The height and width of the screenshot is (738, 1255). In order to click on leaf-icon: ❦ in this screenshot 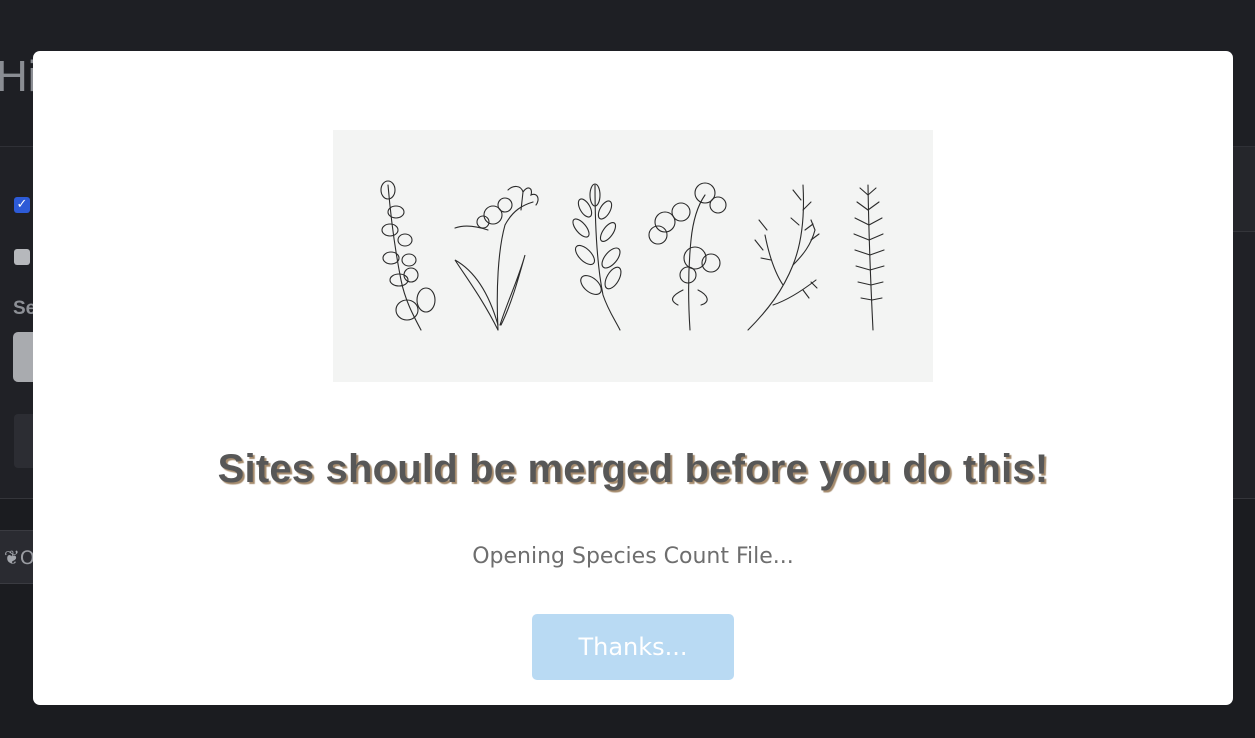, I will do `click(12, 558)`.